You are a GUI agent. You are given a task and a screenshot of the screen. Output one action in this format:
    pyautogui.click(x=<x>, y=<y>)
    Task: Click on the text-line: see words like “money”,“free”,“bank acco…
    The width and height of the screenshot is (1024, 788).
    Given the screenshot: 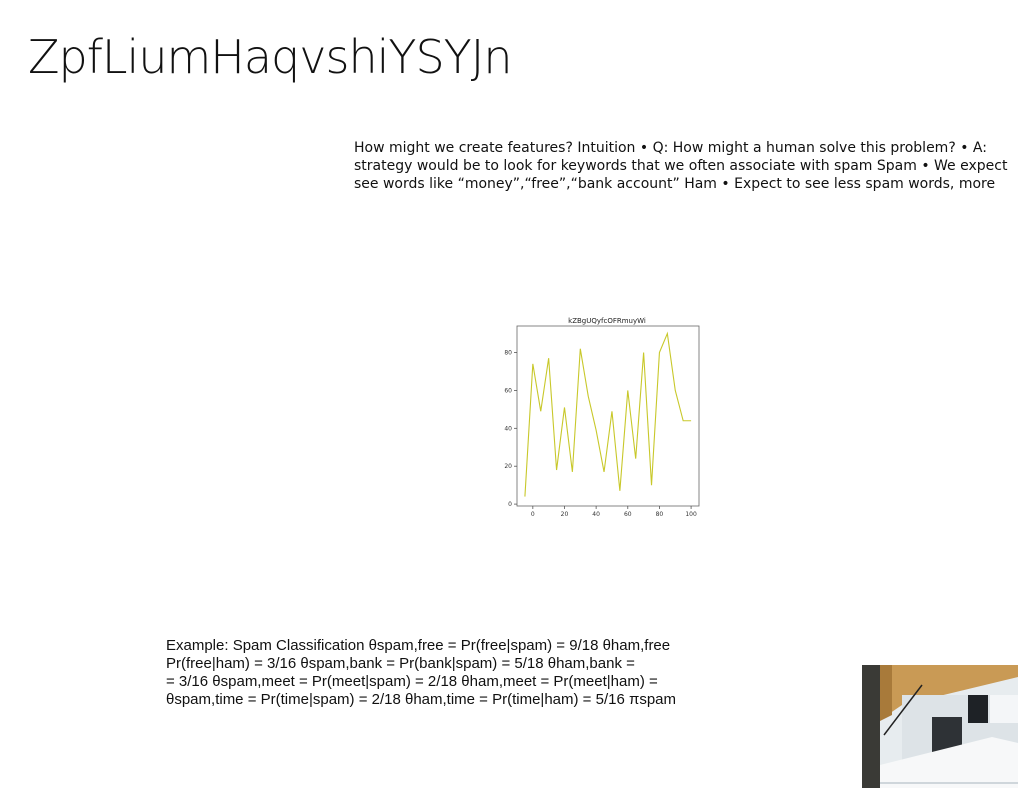 What is the action you would take?
    pyautogui.click(x=675, y=184)
    